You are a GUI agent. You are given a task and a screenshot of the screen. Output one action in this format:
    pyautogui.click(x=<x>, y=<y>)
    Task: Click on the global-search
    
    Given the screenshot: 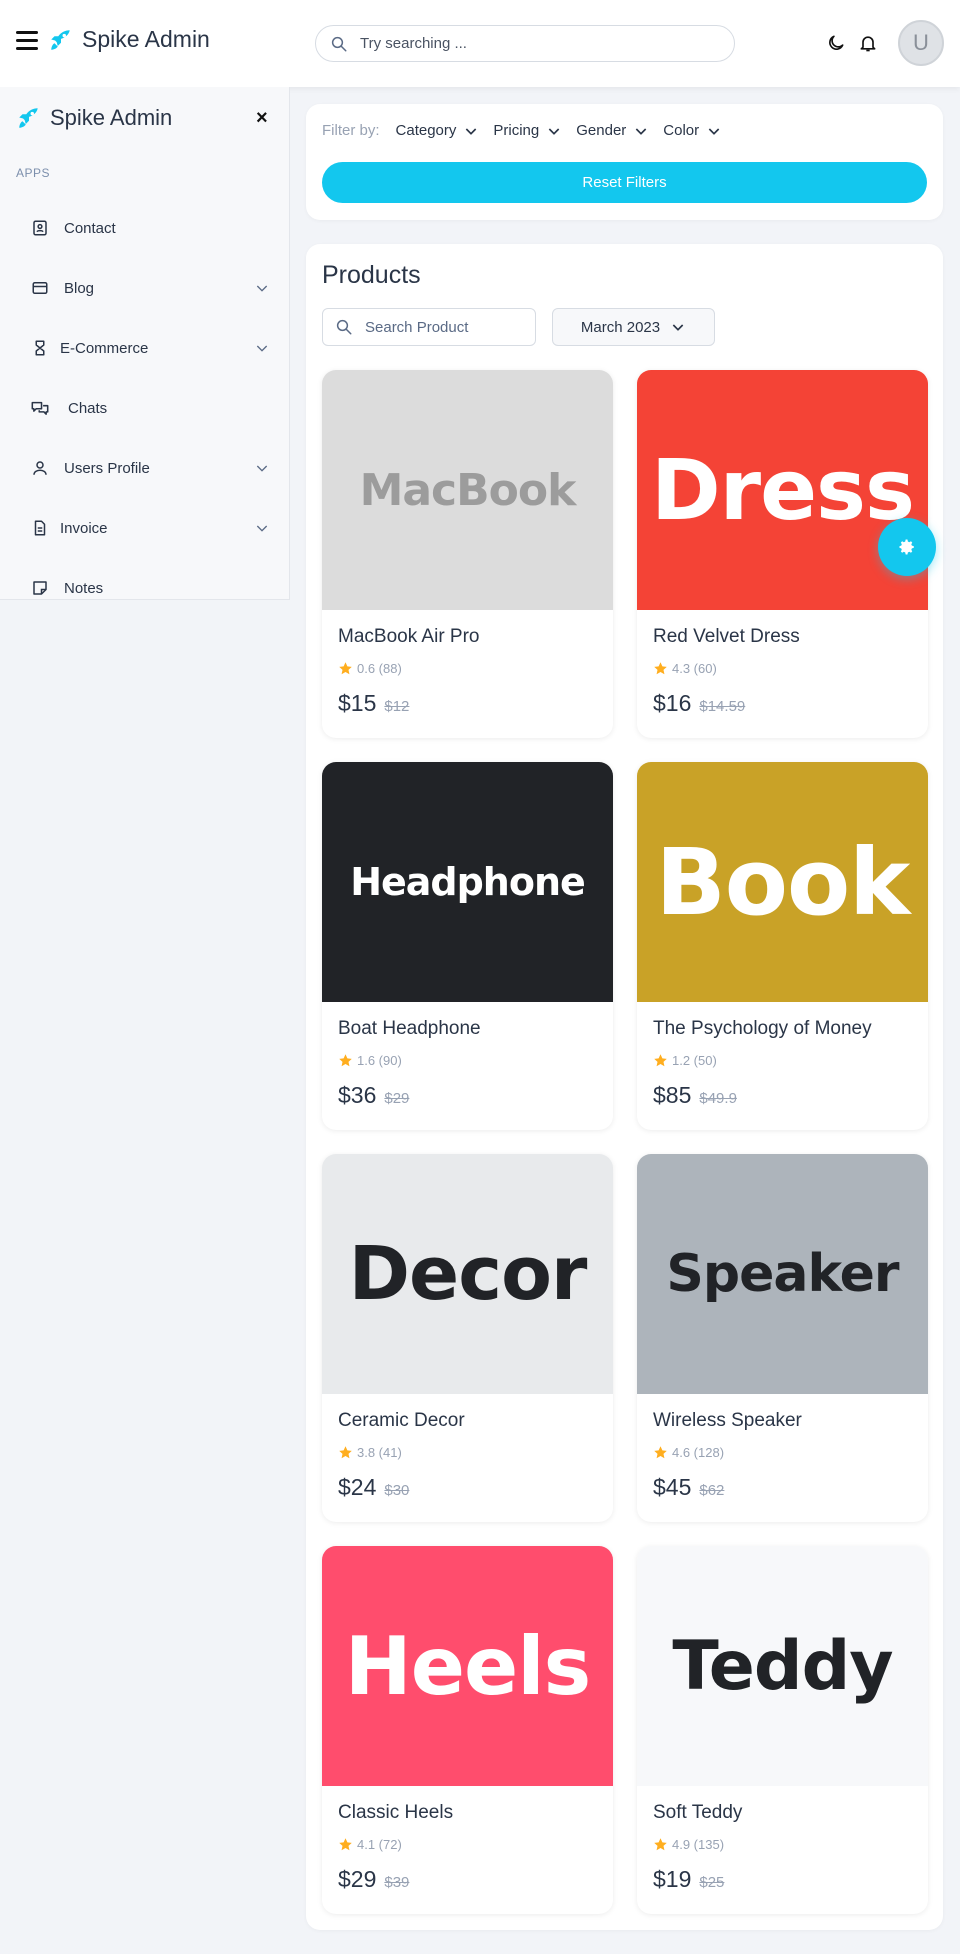 What is the action you would take?
    pyautogui.click(x=525, y=43)
    